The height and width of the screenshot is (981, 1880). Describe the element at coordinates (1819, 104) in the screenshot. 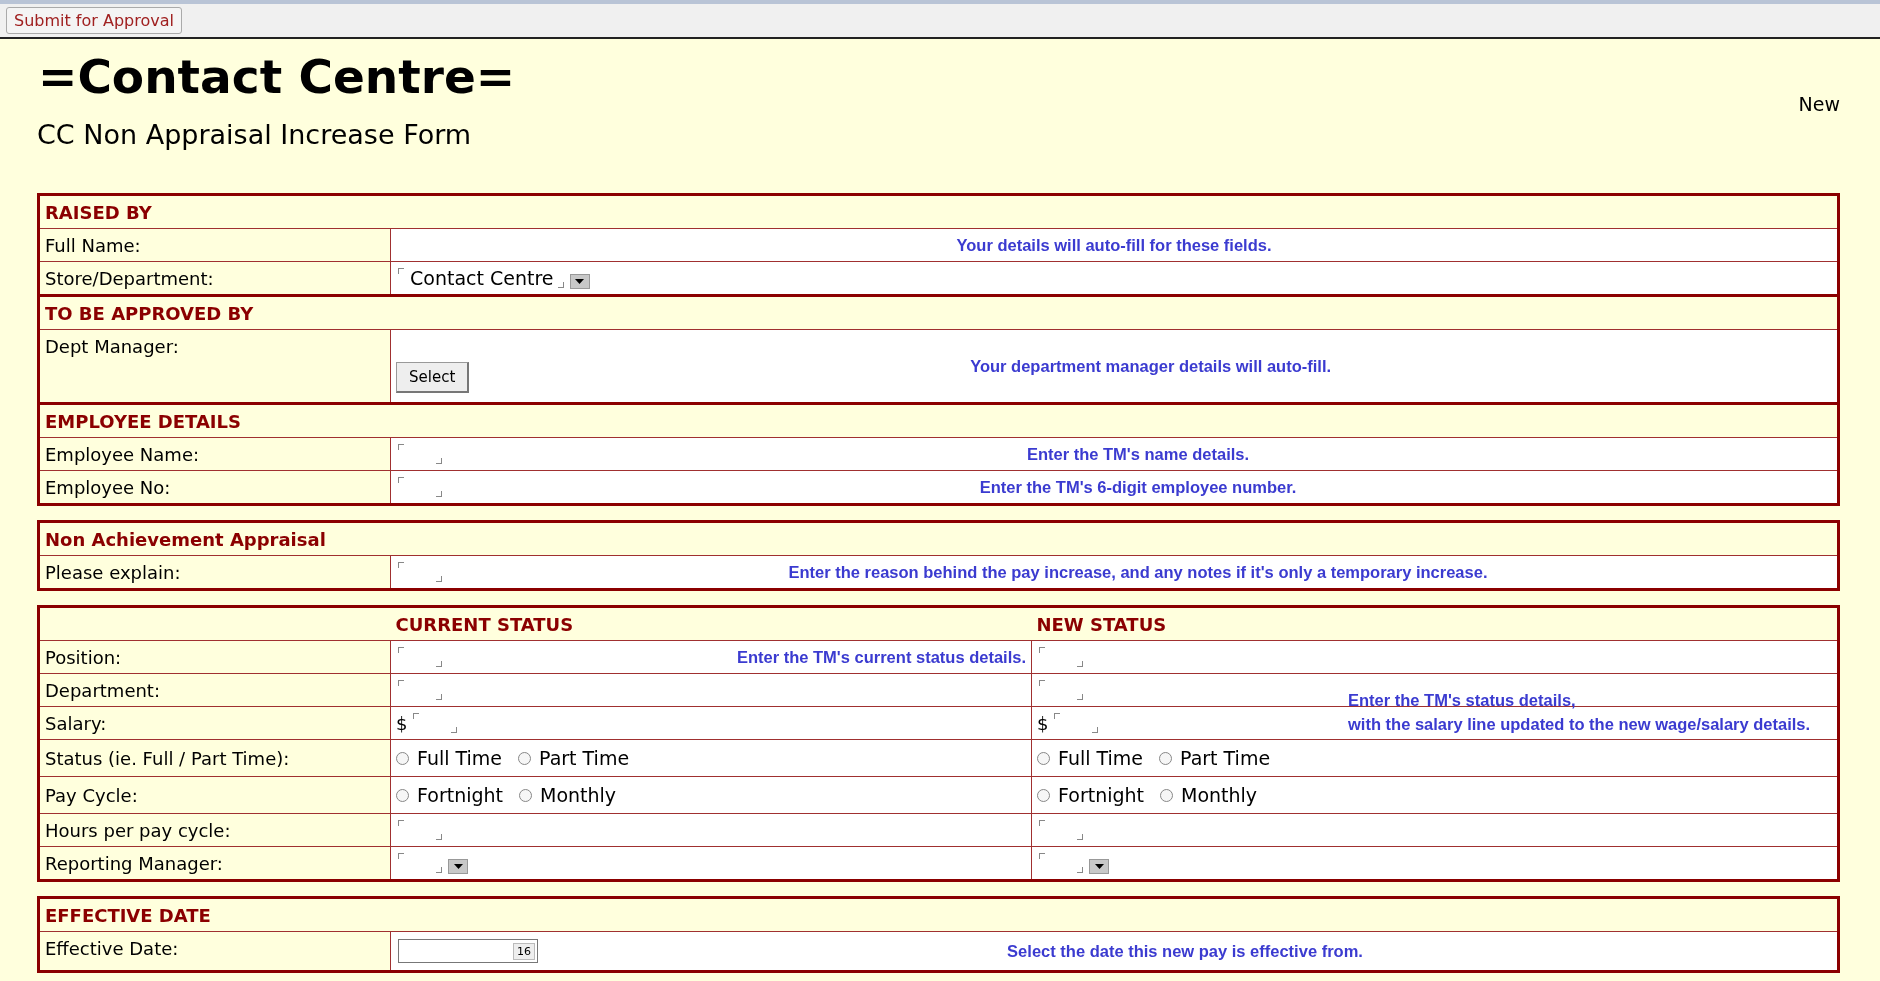

I see `status-label: New` at that location.